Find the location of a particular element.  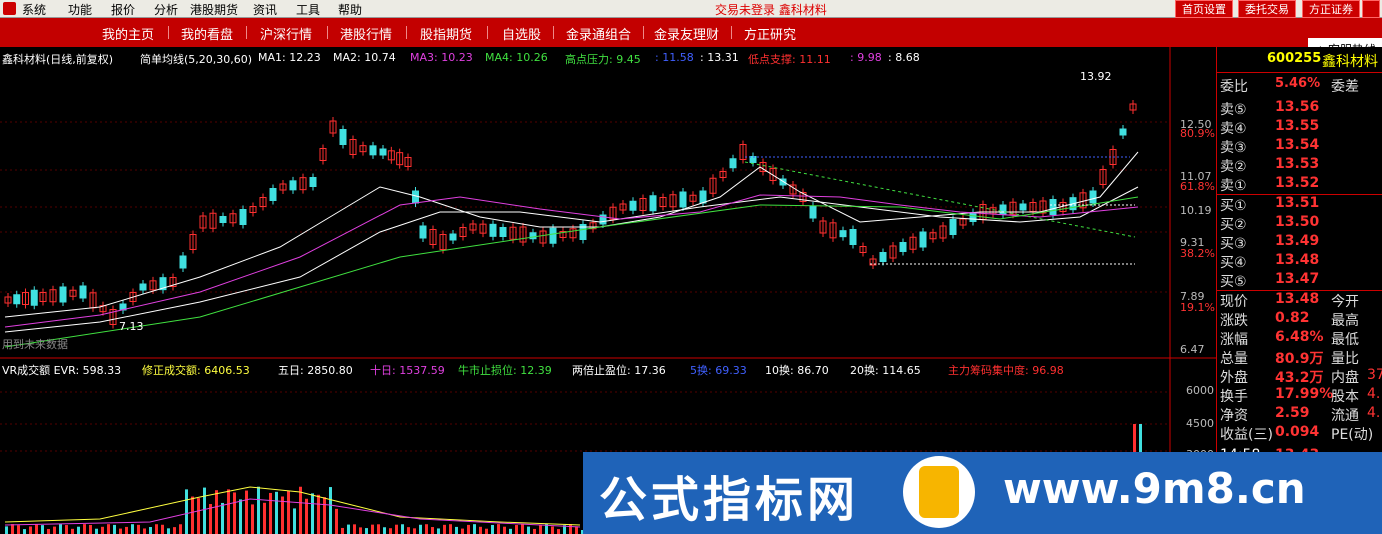

buy-row: 买③ 13.49 is located at coordinates (1299, 242).